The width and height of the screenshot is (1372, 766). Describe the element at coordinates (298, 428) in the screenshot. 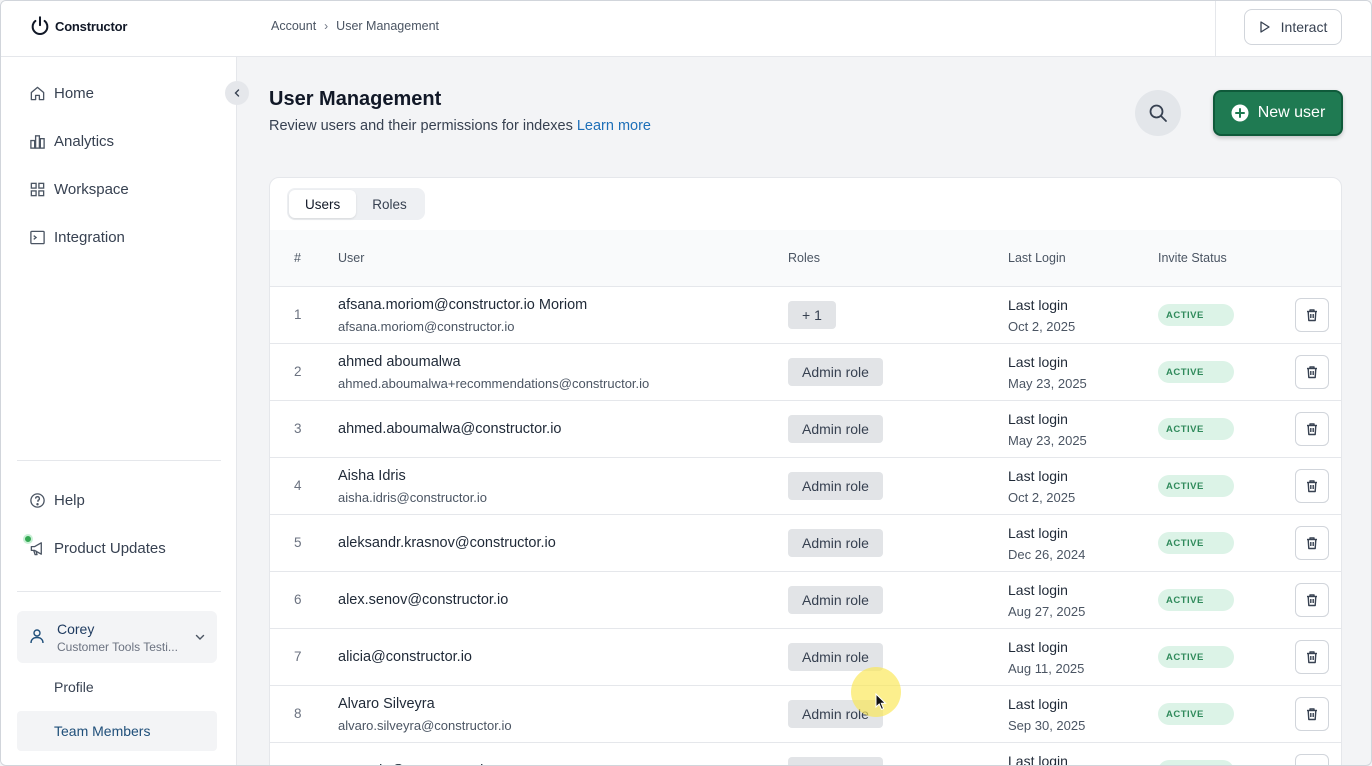

I see `row-number: 3` at that location.